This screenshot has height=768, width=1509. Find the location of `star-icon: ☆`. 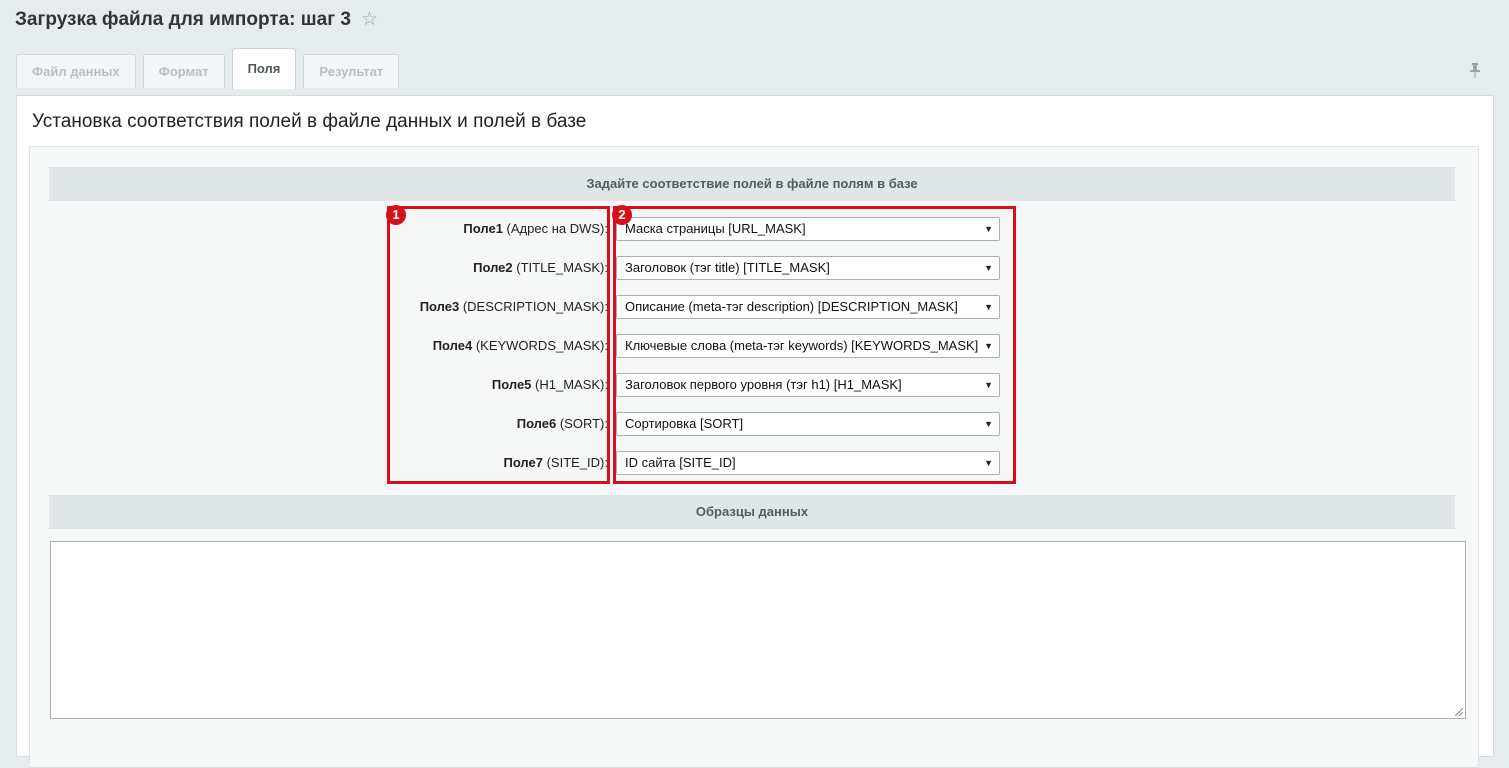

star-icon: ☆ is located at coordinates (369, 19).